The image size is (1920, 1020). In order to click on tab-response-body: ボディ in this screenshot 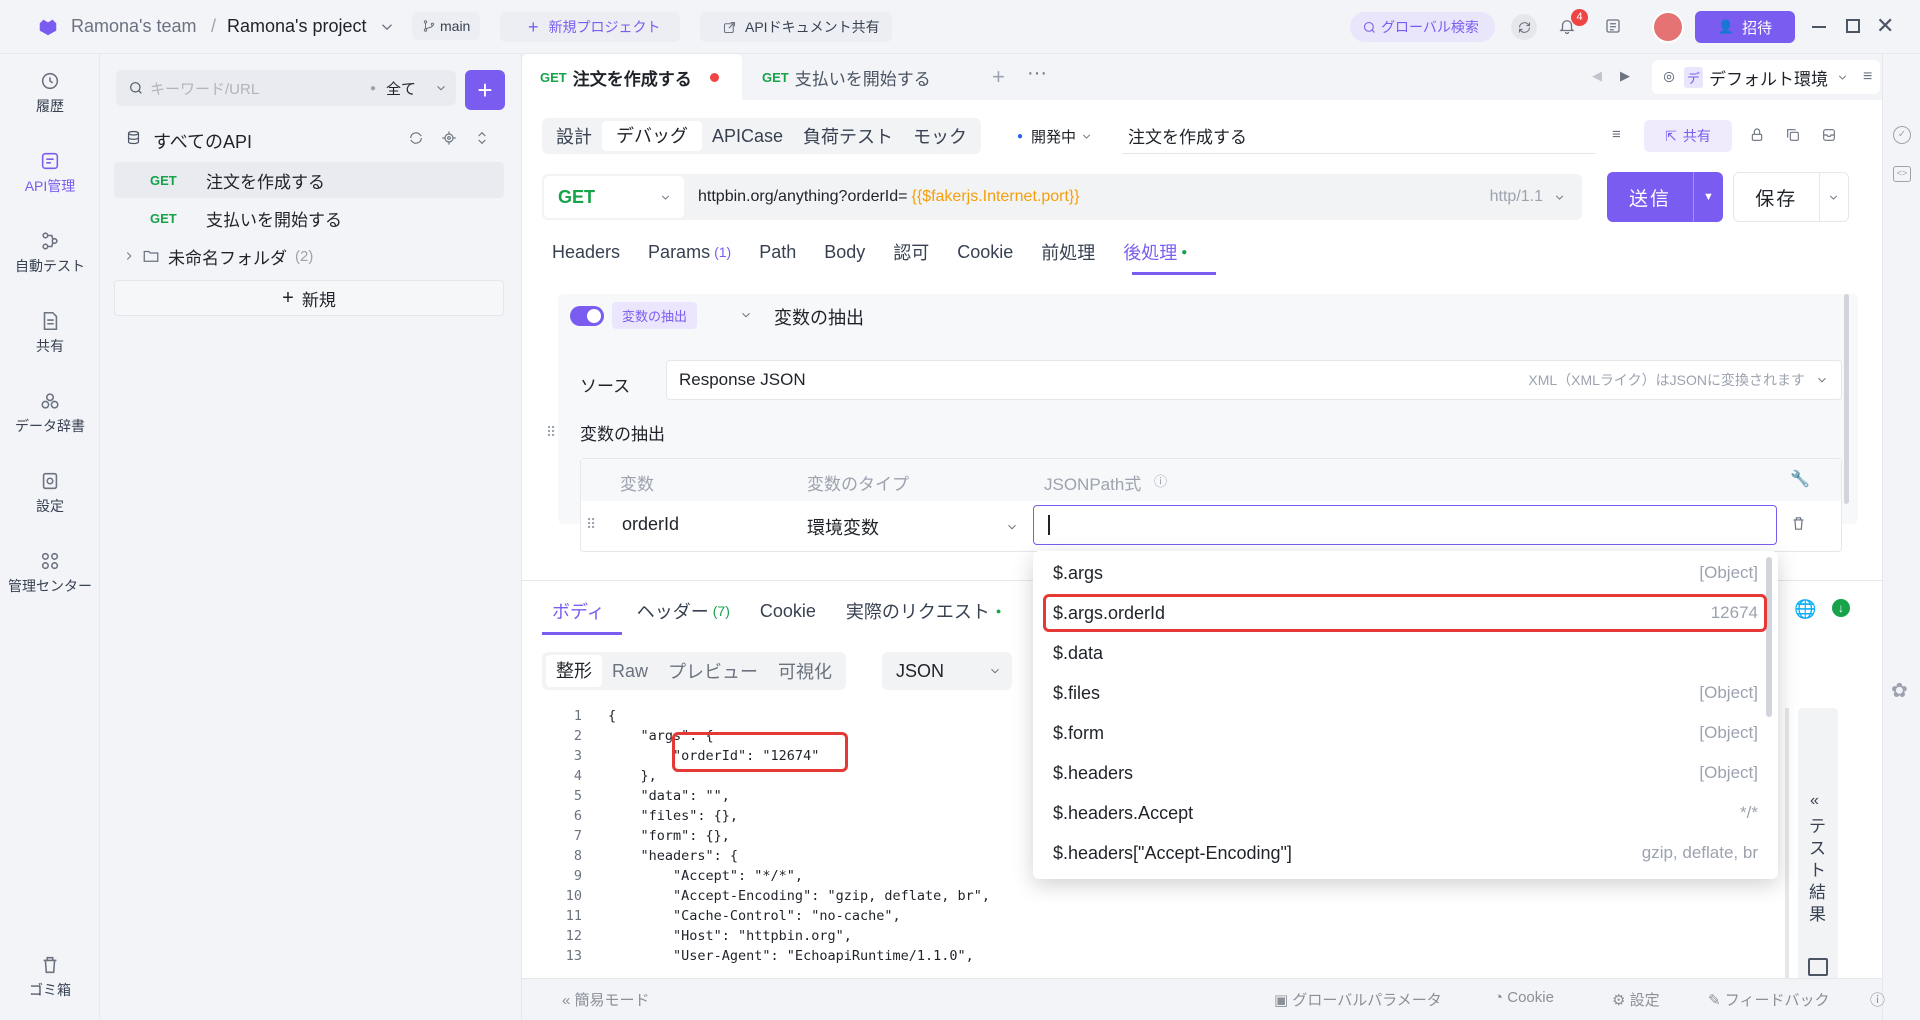, I will do `click(578, 611)`.